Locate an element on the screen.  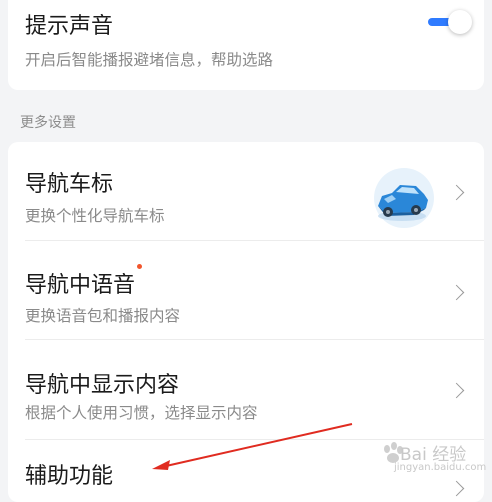
setting-subtitle: 根据个人使用习惯，选择显示内容 is located at coordinates (141, 413).